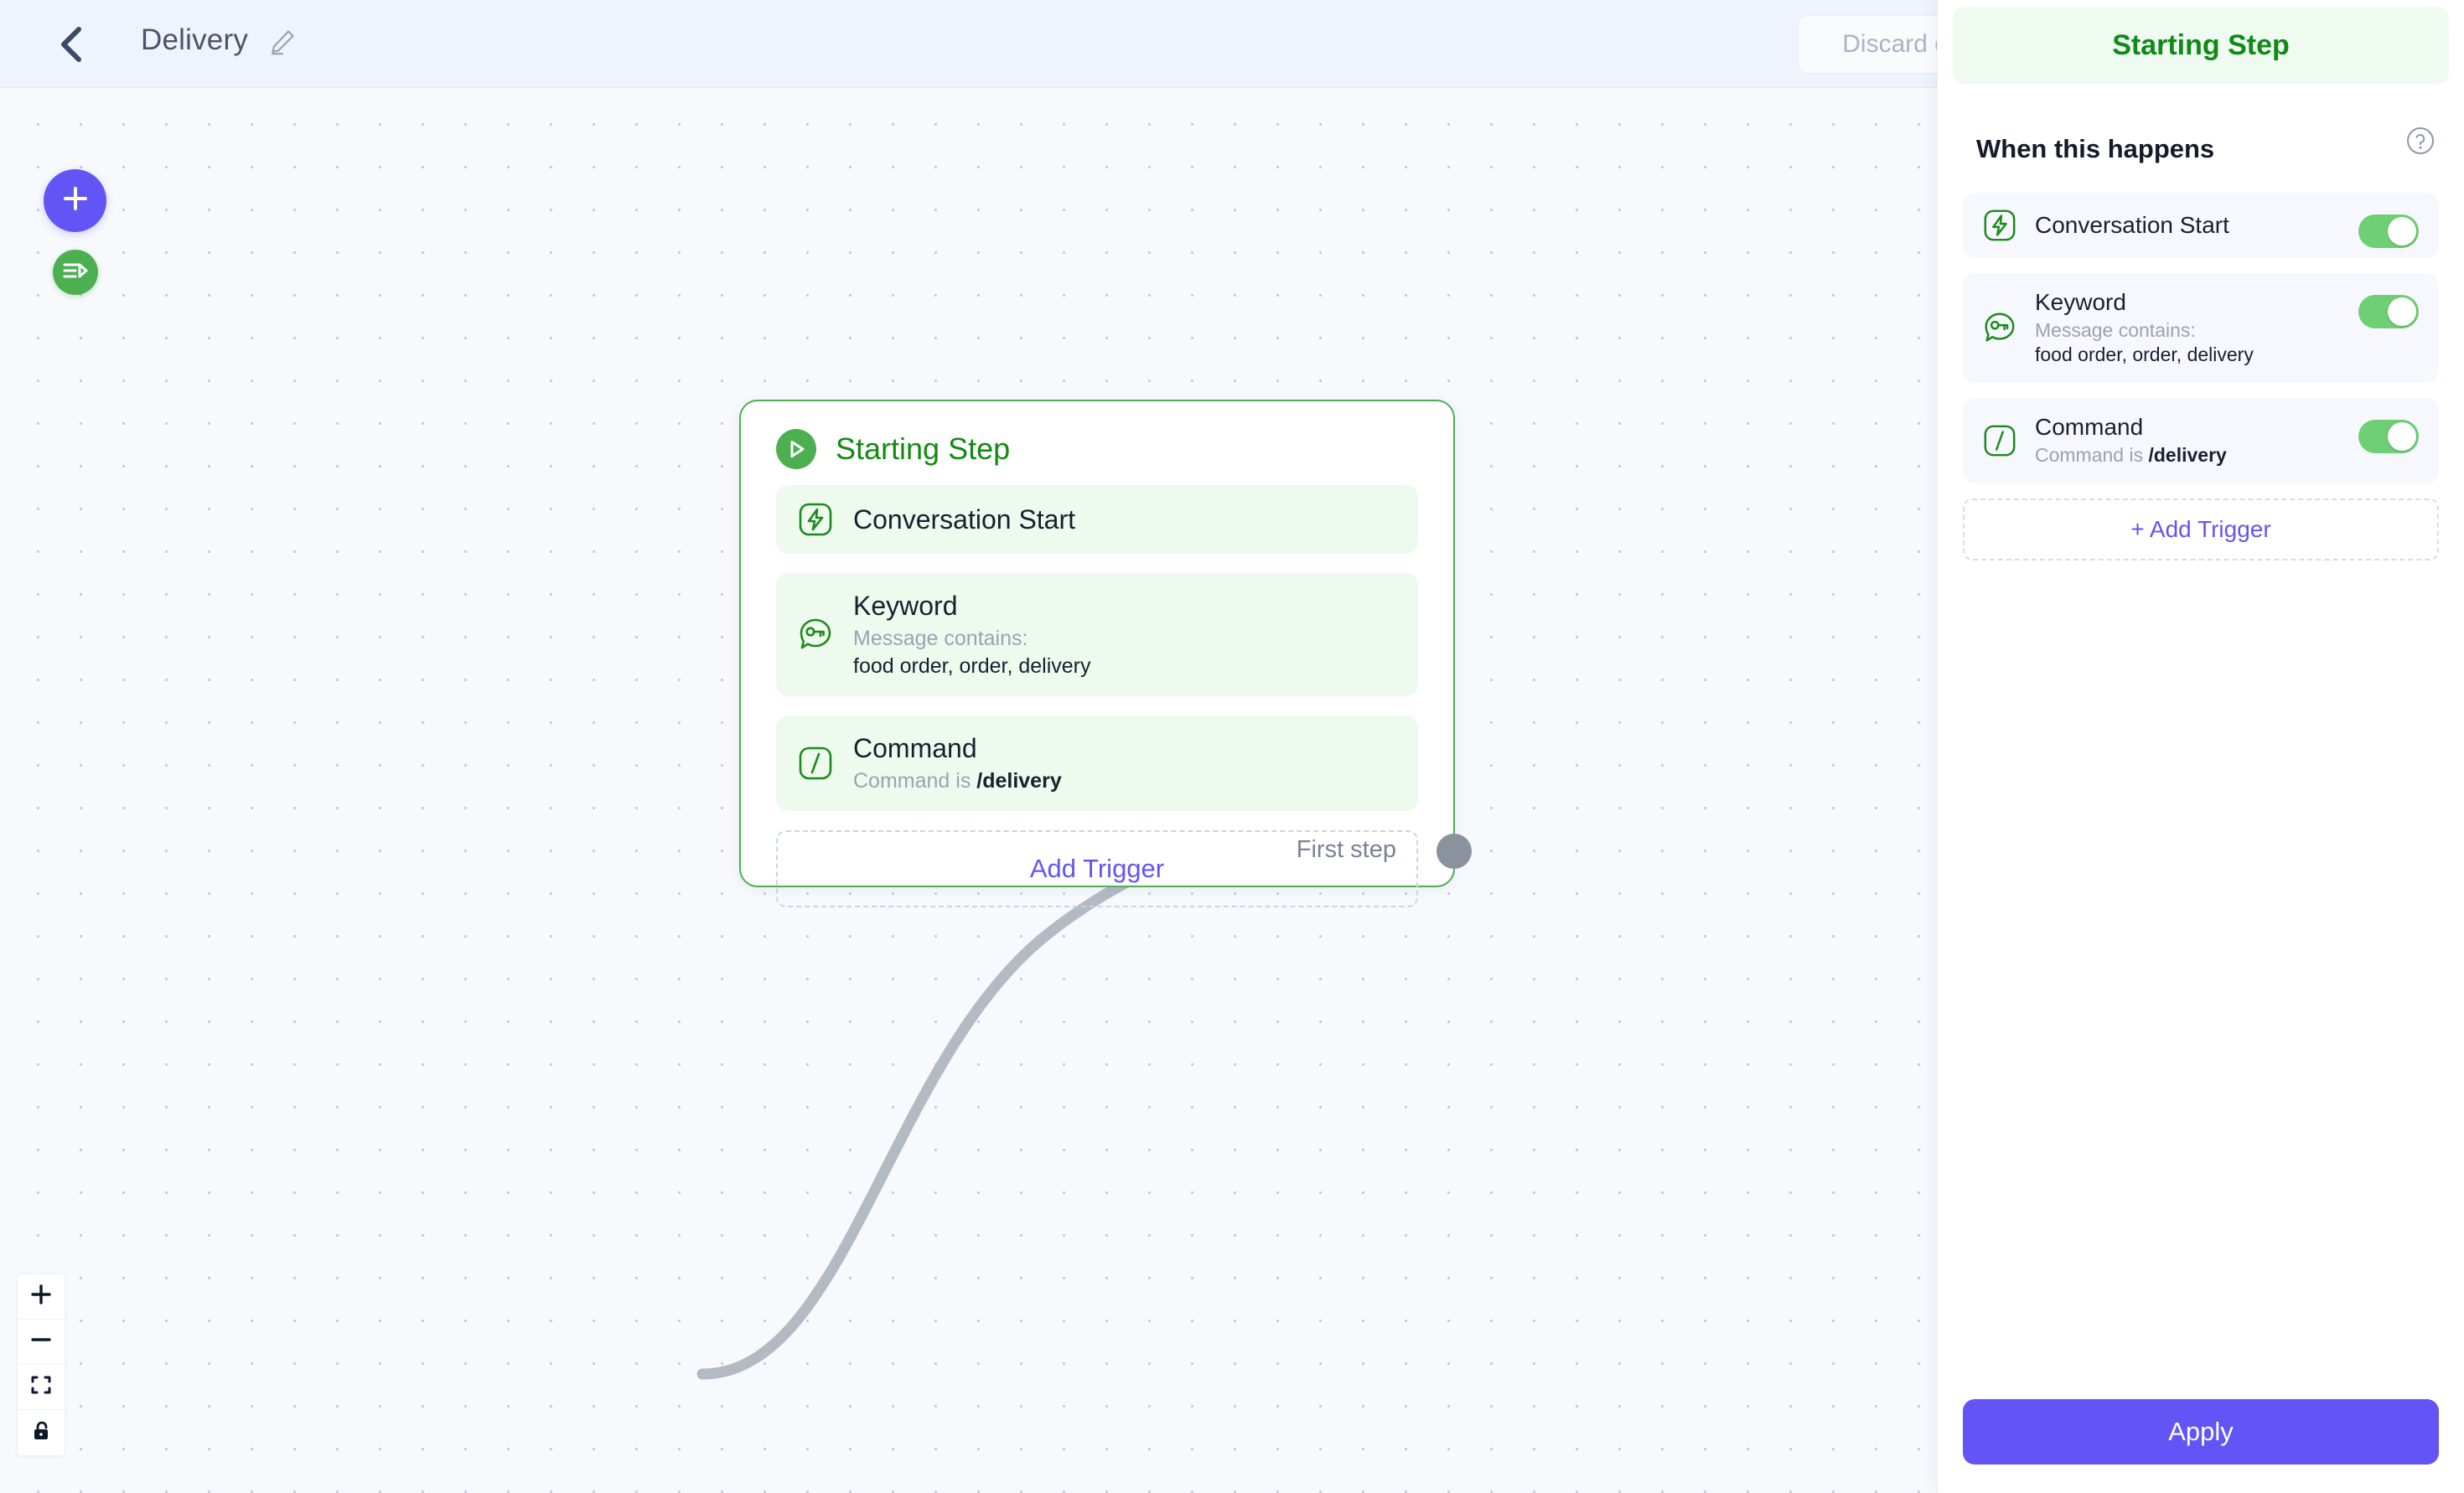 The height and width of the screenshot is (1493, 2464). I want to click on panel-trigger-command: Command Command is /delivery, so click(2201, 440).